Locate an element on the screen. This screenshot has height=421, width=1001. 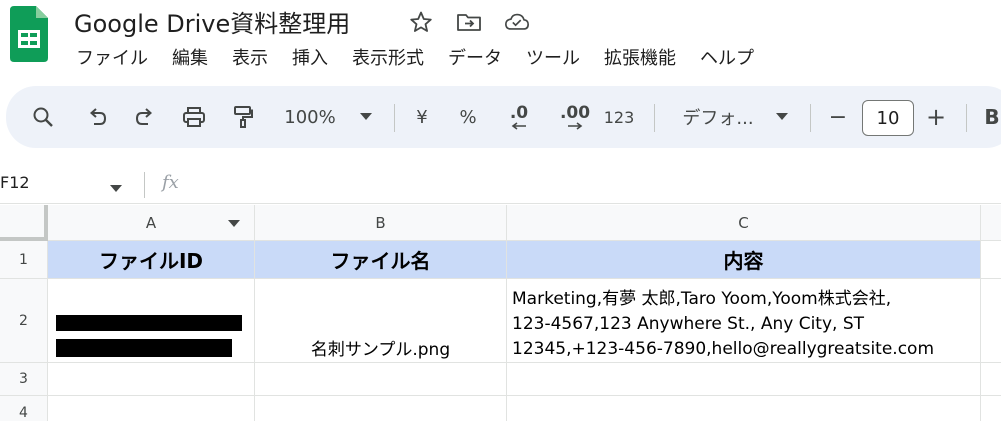
move-folder-icon is located at coordinates (469, 22).